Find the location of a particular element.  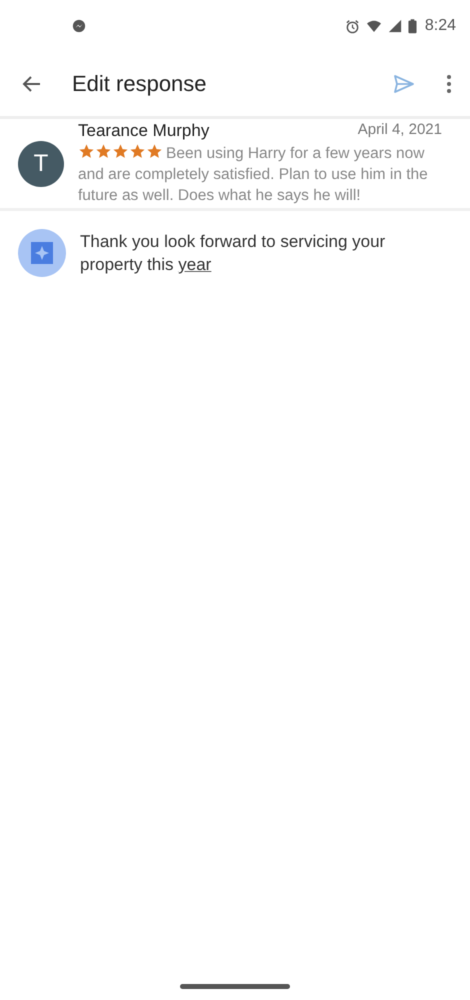

wifi-icon is located at coordinates (374, 26).